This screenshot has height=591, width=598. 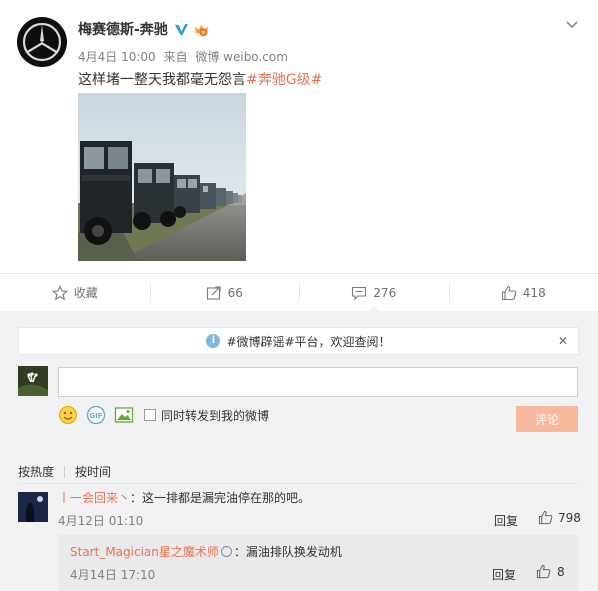 I want to click on my-avatar, so click(x=33, y=381).